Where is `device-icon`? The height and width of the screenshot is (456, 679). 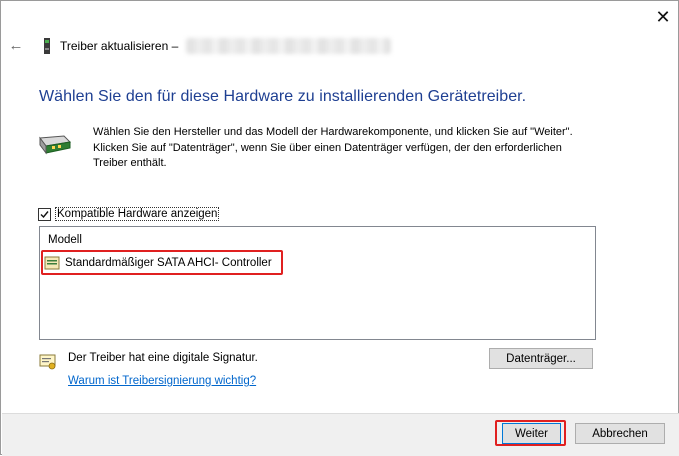
device-icon is located at coordinates (47, 46).